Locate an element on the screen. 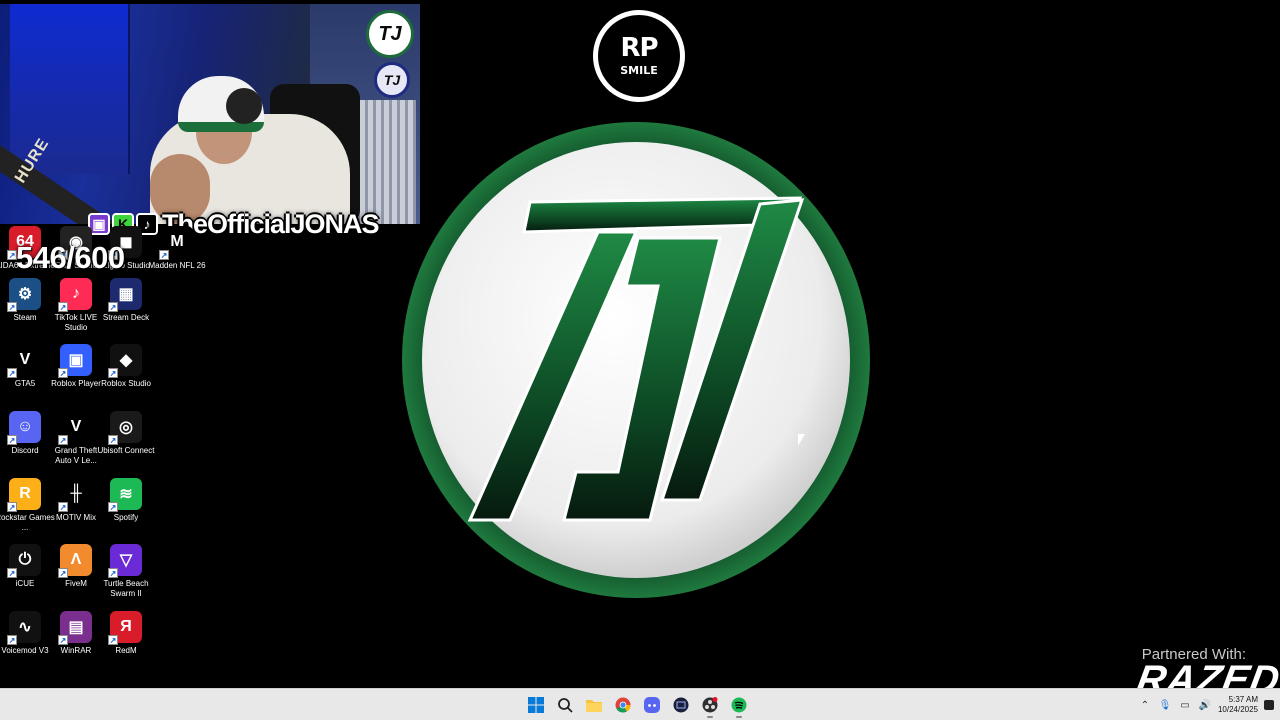 The height and width of the screenshot is (720, 1280). file-explorer-button is located at coordinates (594, 705).